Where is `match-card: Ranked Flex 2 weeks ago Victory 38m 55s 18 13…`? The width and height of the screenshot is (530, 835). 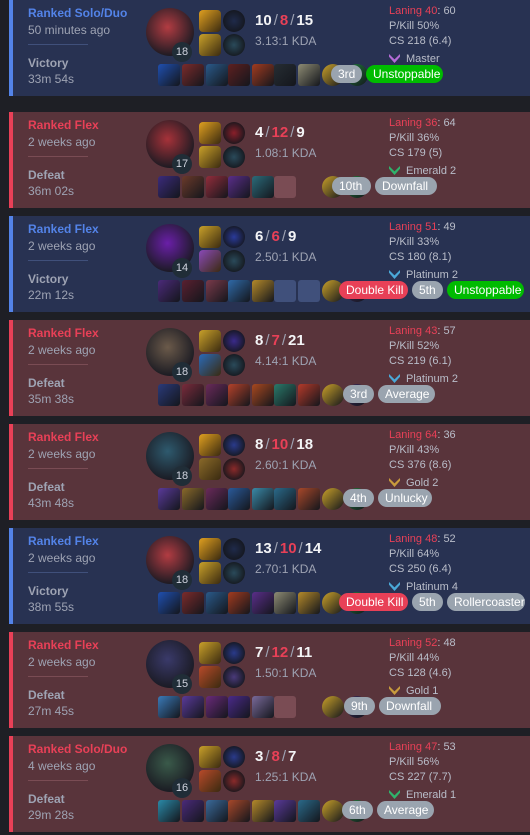 match-card: Ranked Flex 2 weeks ago Victory 38m 55s 18 13… is located at coordinates (269, 576).